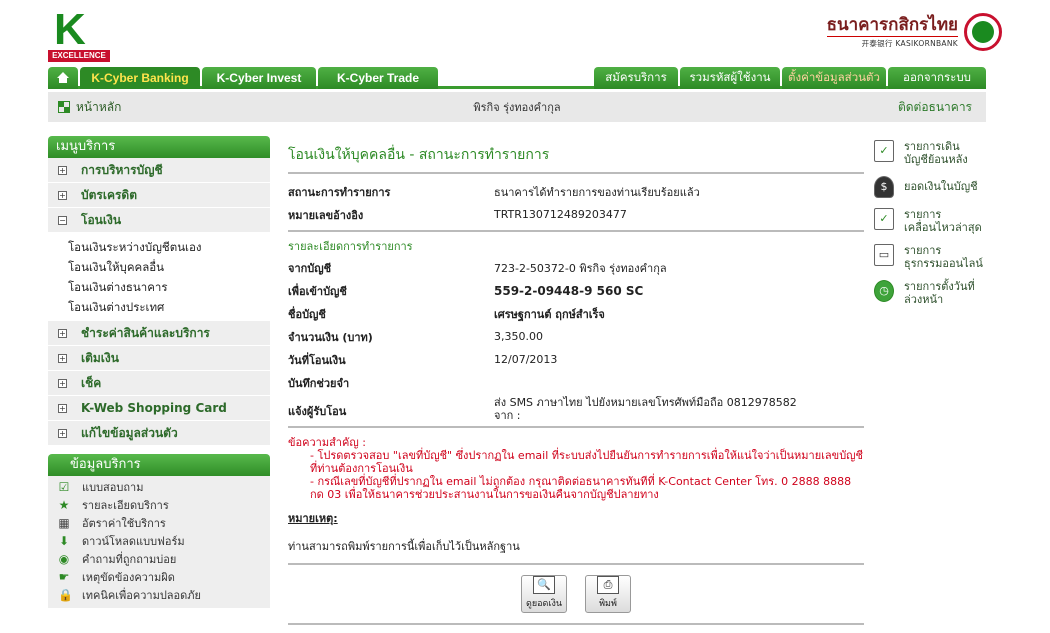  I want to click on amount-value: 3,350.00, so click(518, 336).